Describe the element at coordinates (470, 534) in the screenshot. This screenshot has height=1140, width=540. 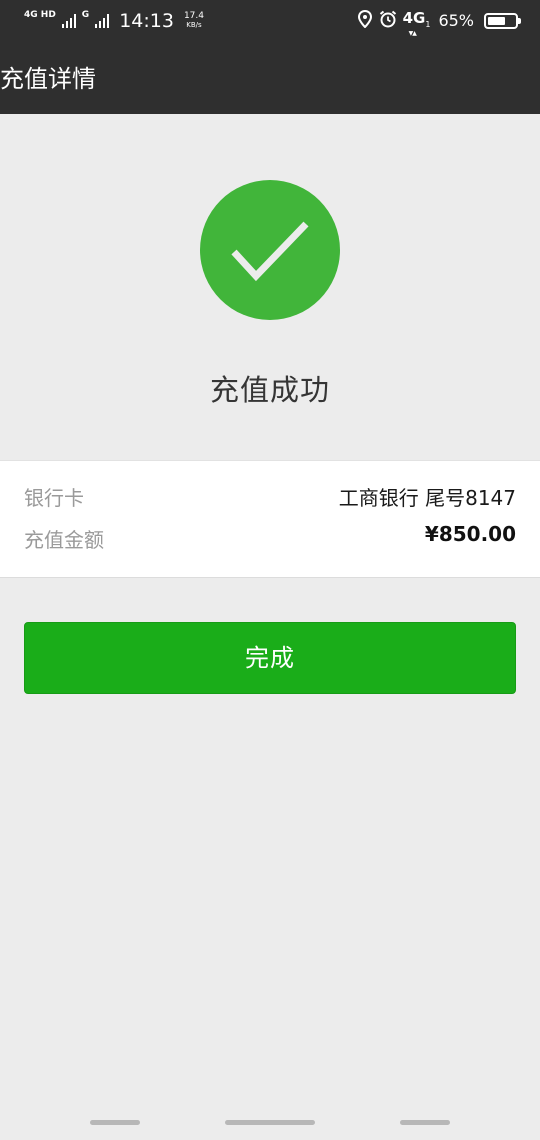
I see `detail-value: ¥850.00` at that location.